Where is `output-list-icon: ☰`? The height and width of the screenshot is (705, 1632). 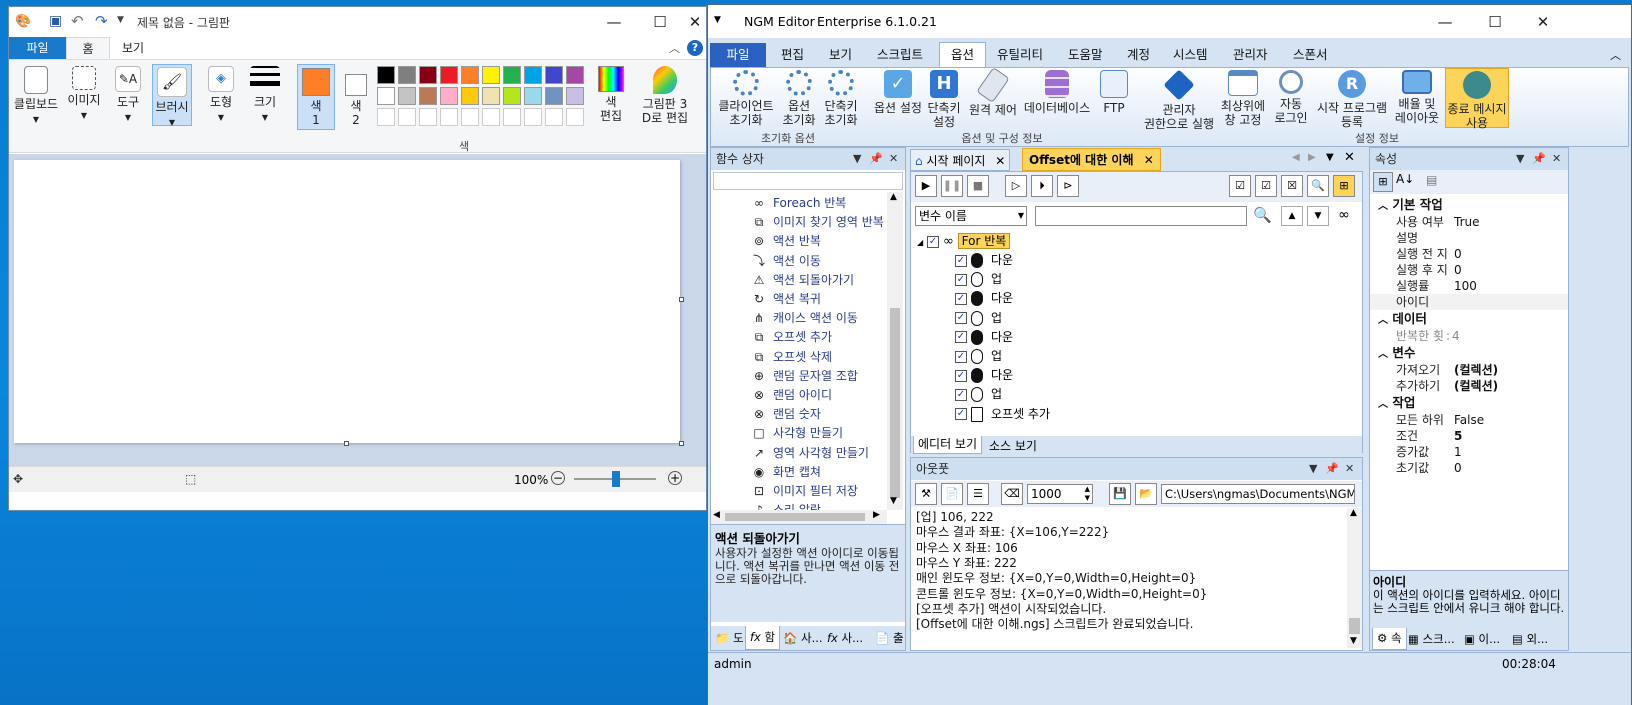
output-list-icon: ☰ is located at coordinates (978, 494).